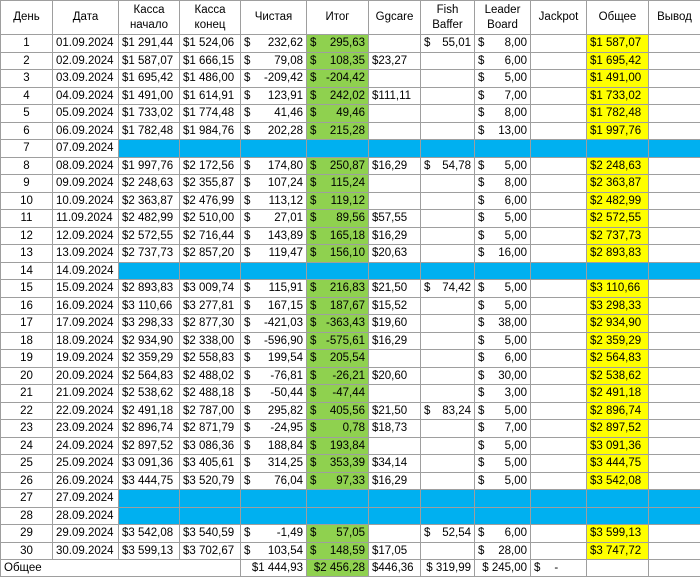  I want to click on cell-cash-end: $2 716,44, so click(210, 236).